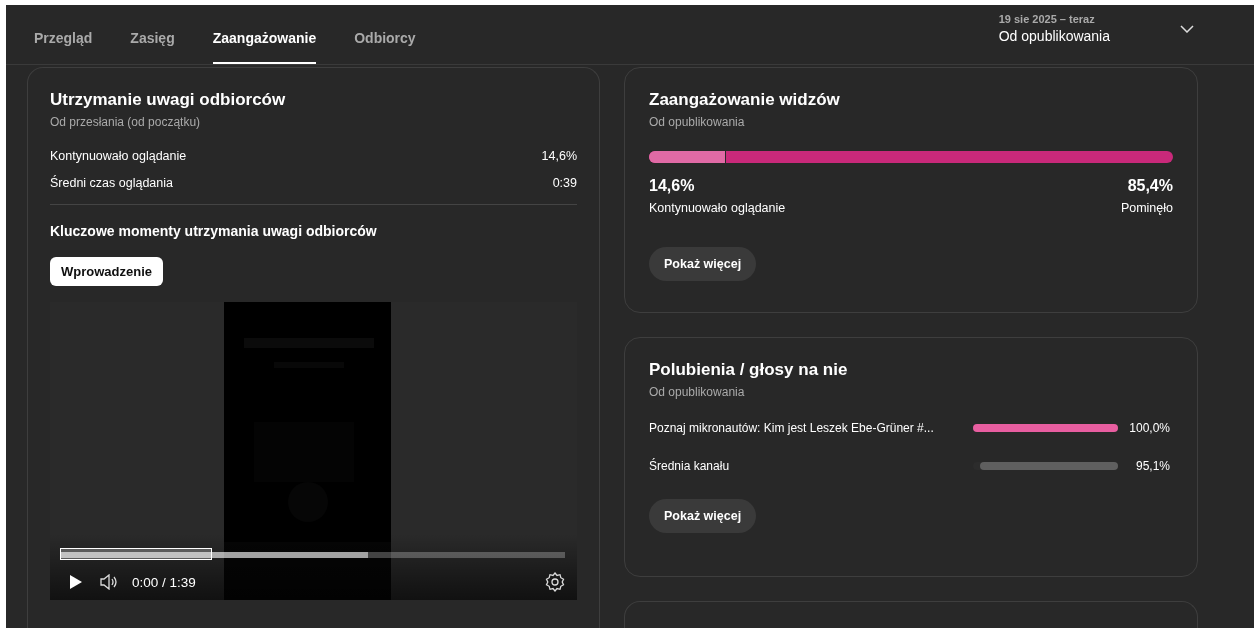 This screenshot has height=628, width=1254. Describe the element at coordinates (1150, 186) in the screenshot. I see `percentage-value: 85,4%` at that location.